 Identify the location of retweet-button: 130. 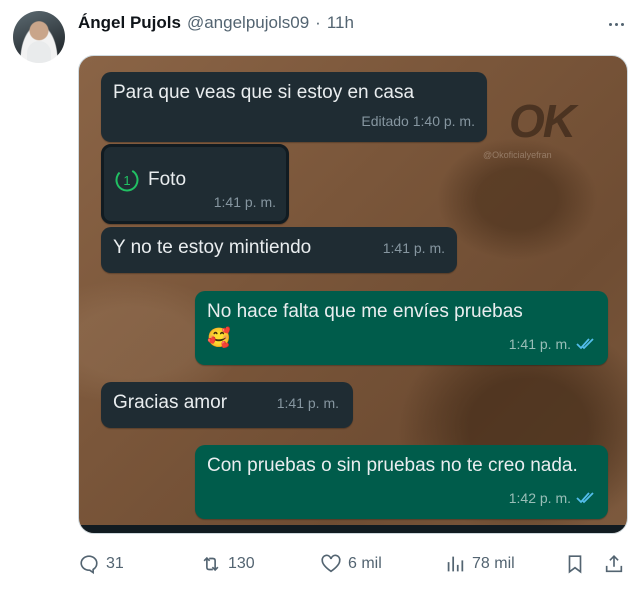
(227, 564).